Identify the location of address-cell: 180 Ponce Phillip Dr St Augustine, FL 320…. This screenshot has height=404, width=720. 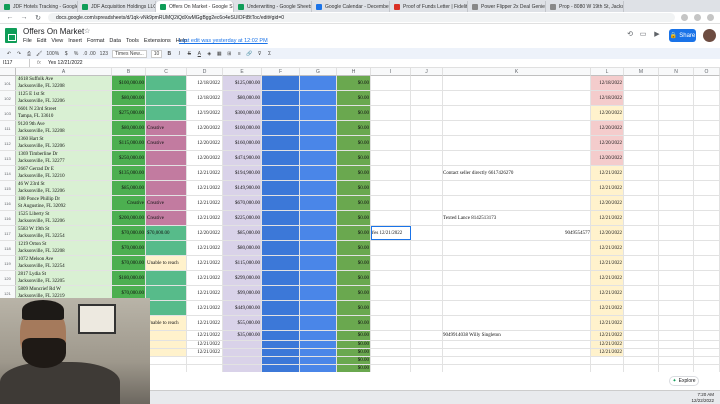
(64, 203).